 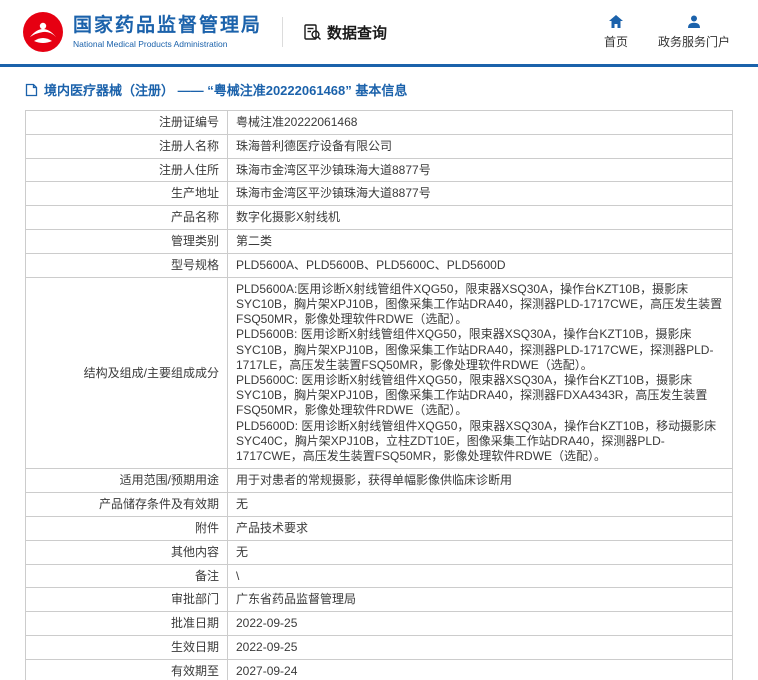 I want to click on data-query-nav: 数据查询, so click(x=345, y=32).